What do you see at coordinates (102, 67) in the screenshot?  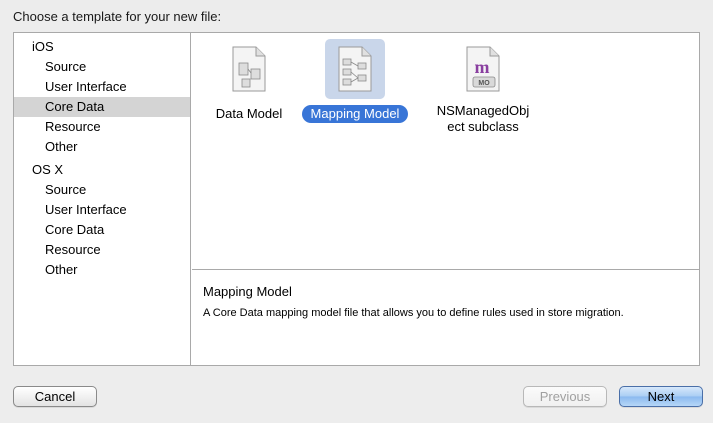 I see `sidebar-item-ios-source: Source` at bounding box center [102, 67].